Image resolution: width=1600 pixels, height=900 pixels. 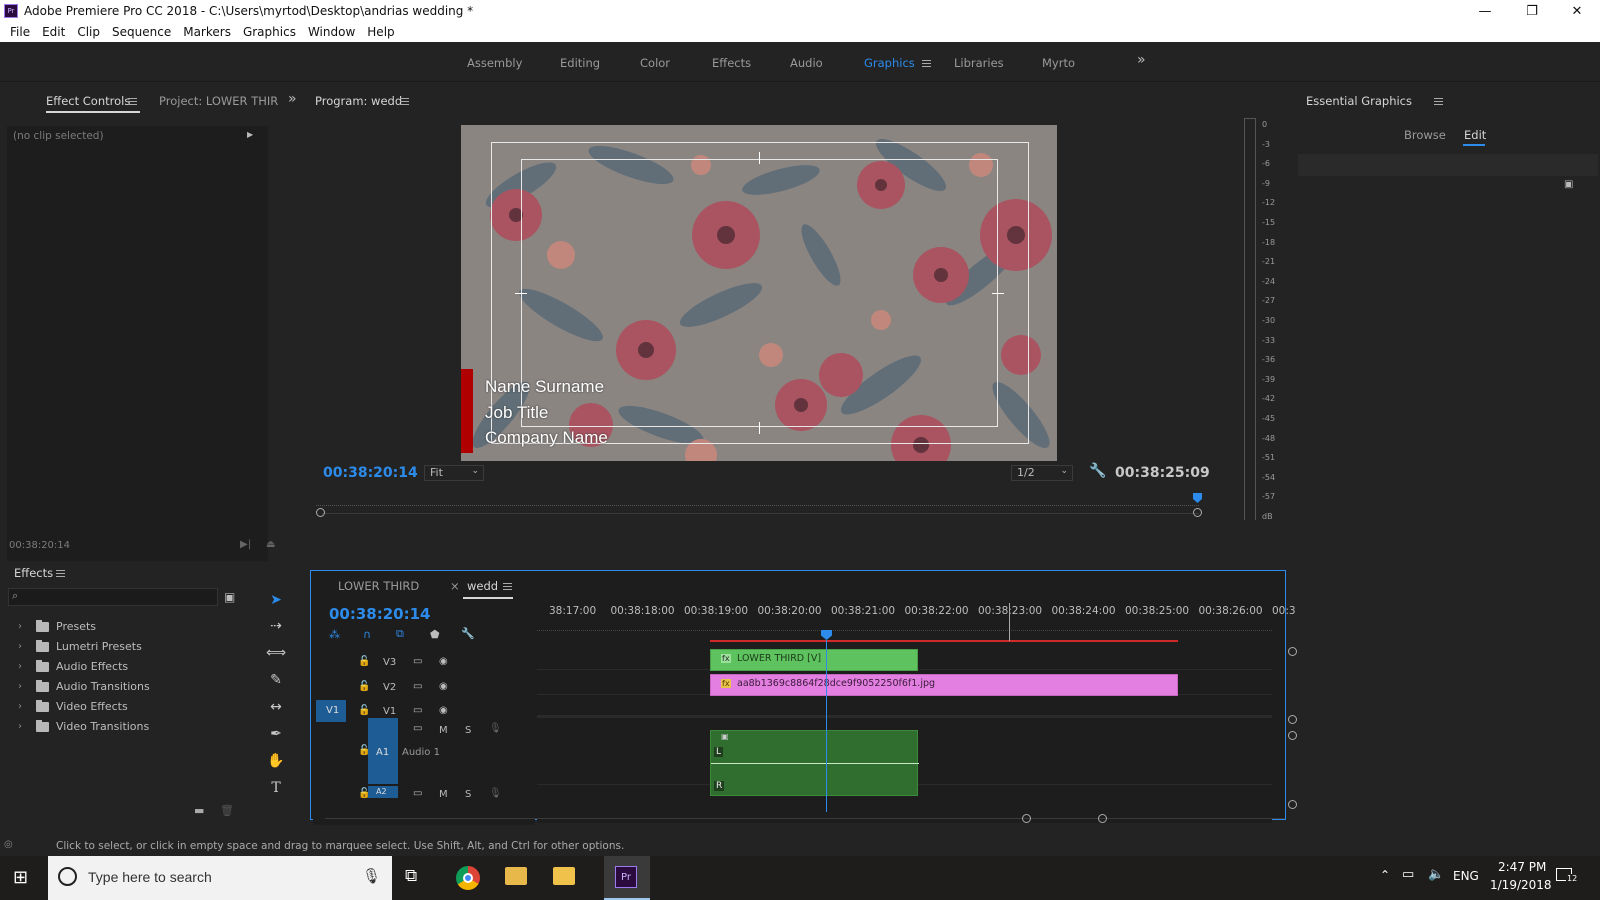 What do you see at coordinates (814, 660) in the screenshot?
I see `clip-lower-third: fx LOWER THIRD [V]` at bounding box center [814, 660].